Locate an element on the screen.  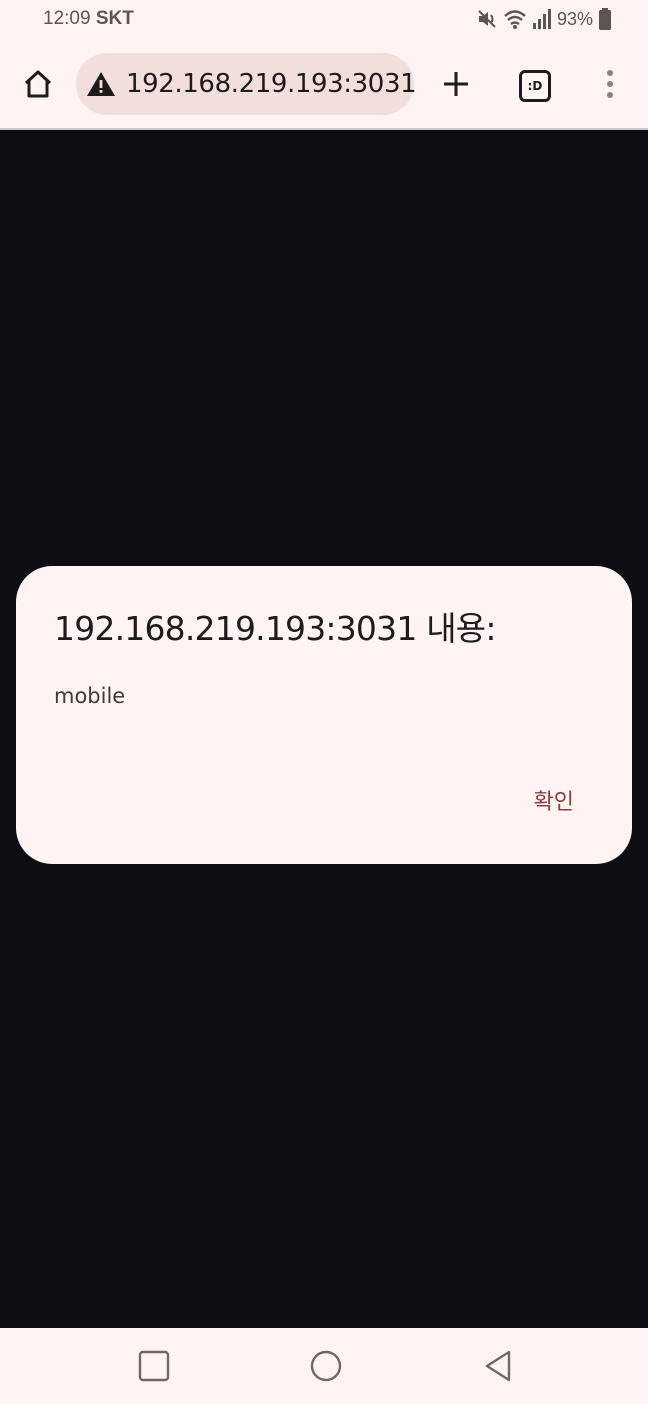
url-text: 192.168.219.193:3031 is located at coordinates (271, 84).